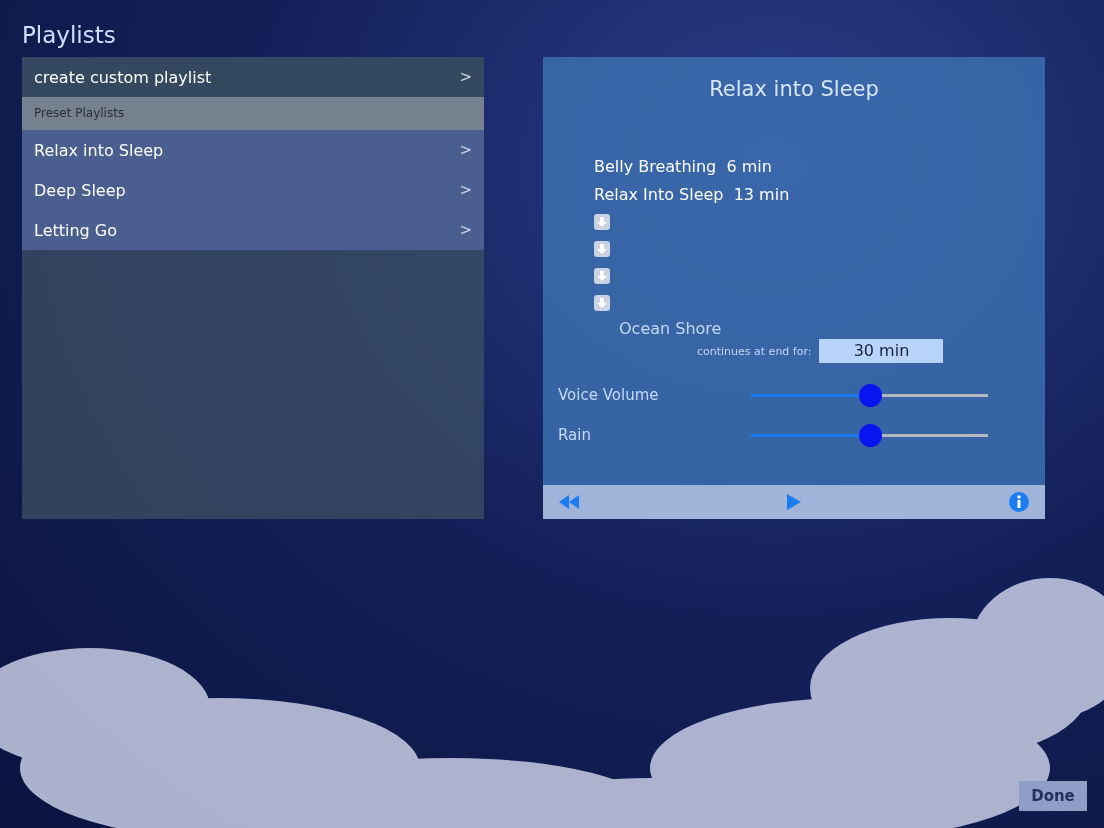 The image size is (1104, 828). I want to click on create-playlist-row: create custom playlist >, so click(253, 77).